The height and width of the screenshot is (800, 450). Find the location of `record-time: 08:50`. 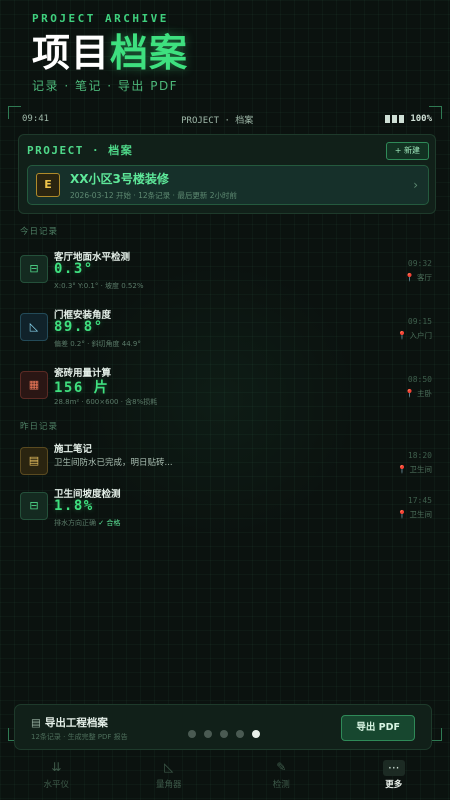

record-time: 08:50 is located at coordinates (419, 379).